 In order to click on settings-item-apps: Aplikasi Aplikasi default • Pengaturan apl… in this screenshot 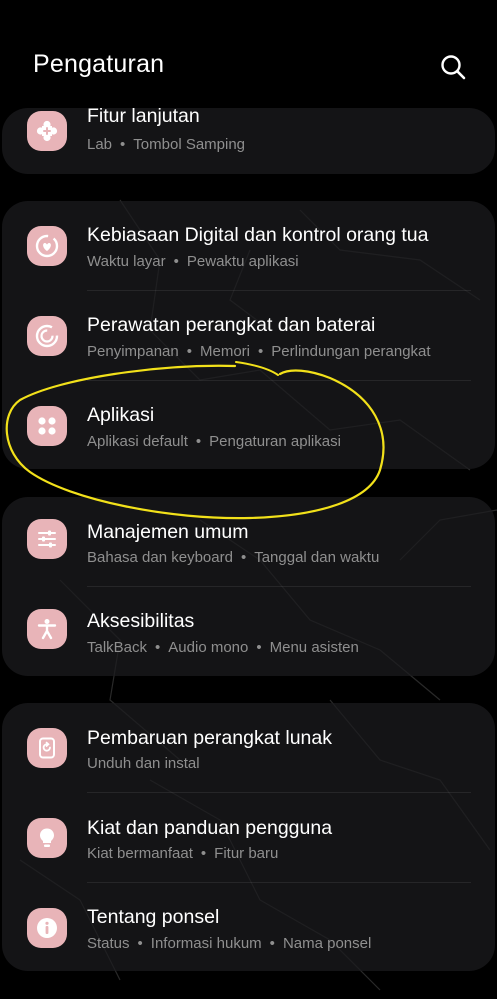, I will do `click(248, 425)`.